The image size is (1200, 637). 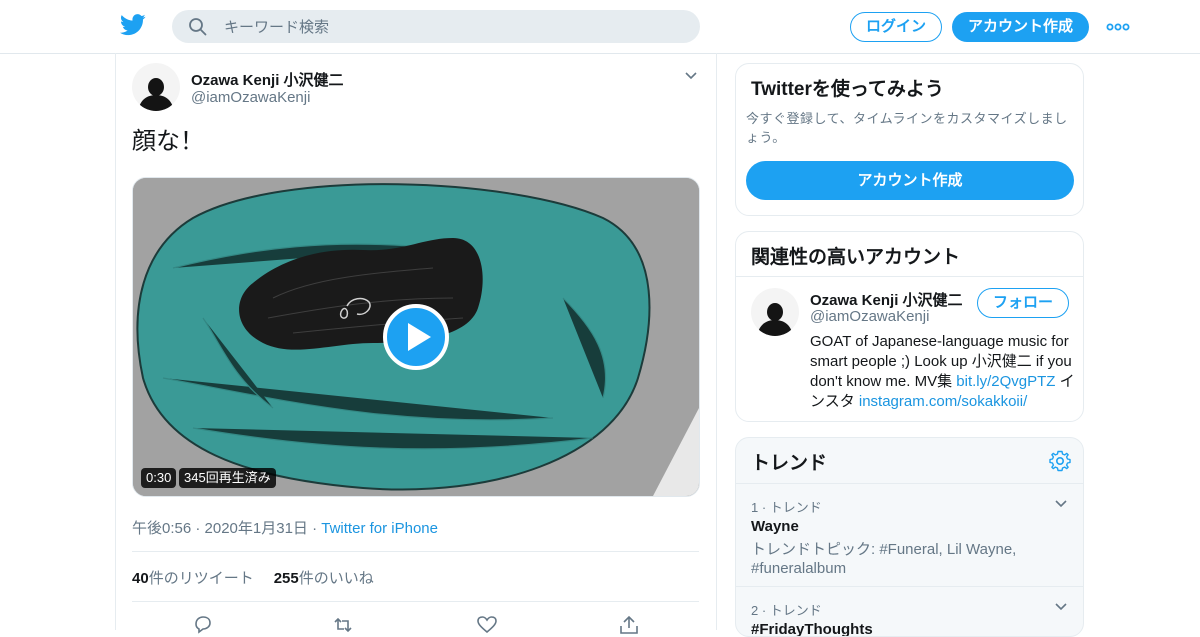 I want to click on tweet-source-link: Twitter for iPhone, so click(x=379, y=528).